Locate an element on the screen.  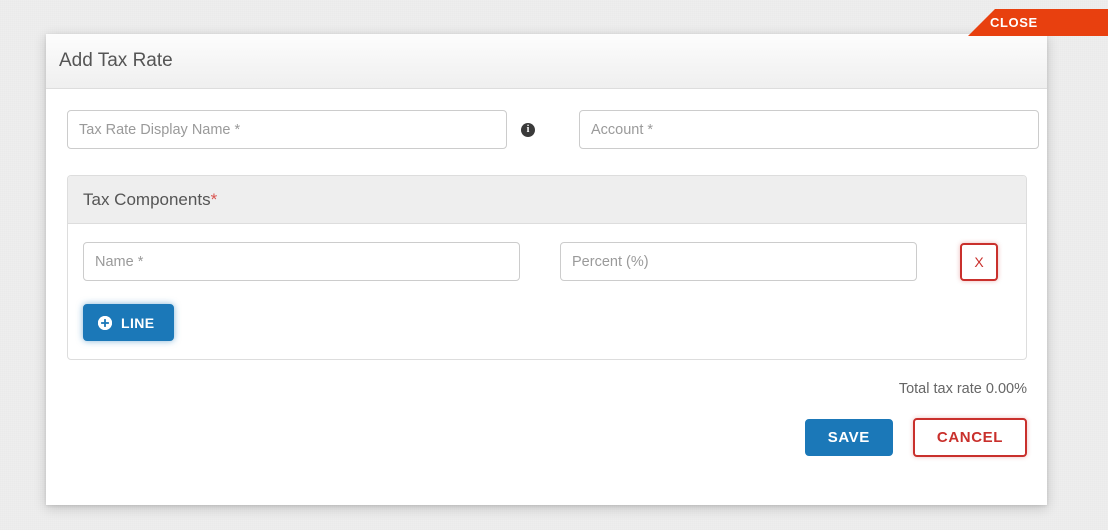
account-field-group is located at coordinates (809, 129).